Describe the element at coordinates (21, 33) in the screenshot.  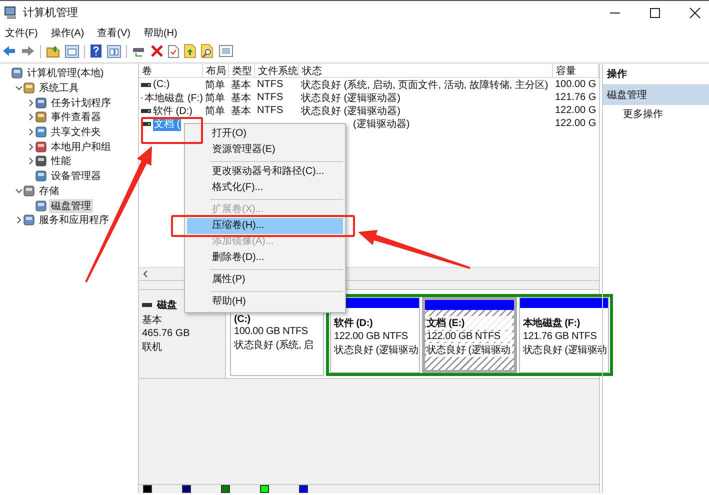
I see `menu-item: 文件(F)` at that location.